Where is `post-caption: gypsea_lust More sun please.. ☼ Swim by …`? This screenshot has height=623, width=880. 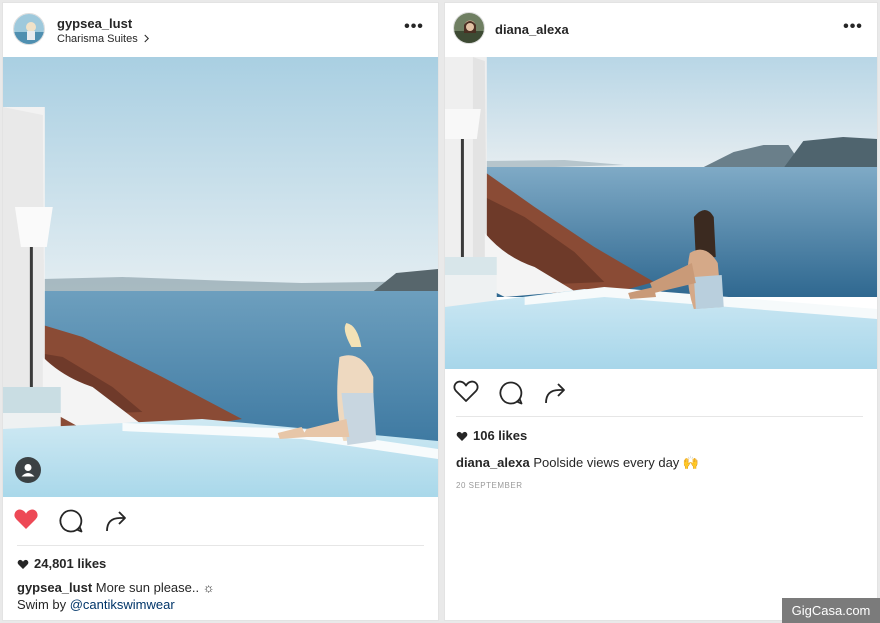 post-caption: gypsea_lust More sun please.. ☼ Swim by … is located at coordinates (222, 596).